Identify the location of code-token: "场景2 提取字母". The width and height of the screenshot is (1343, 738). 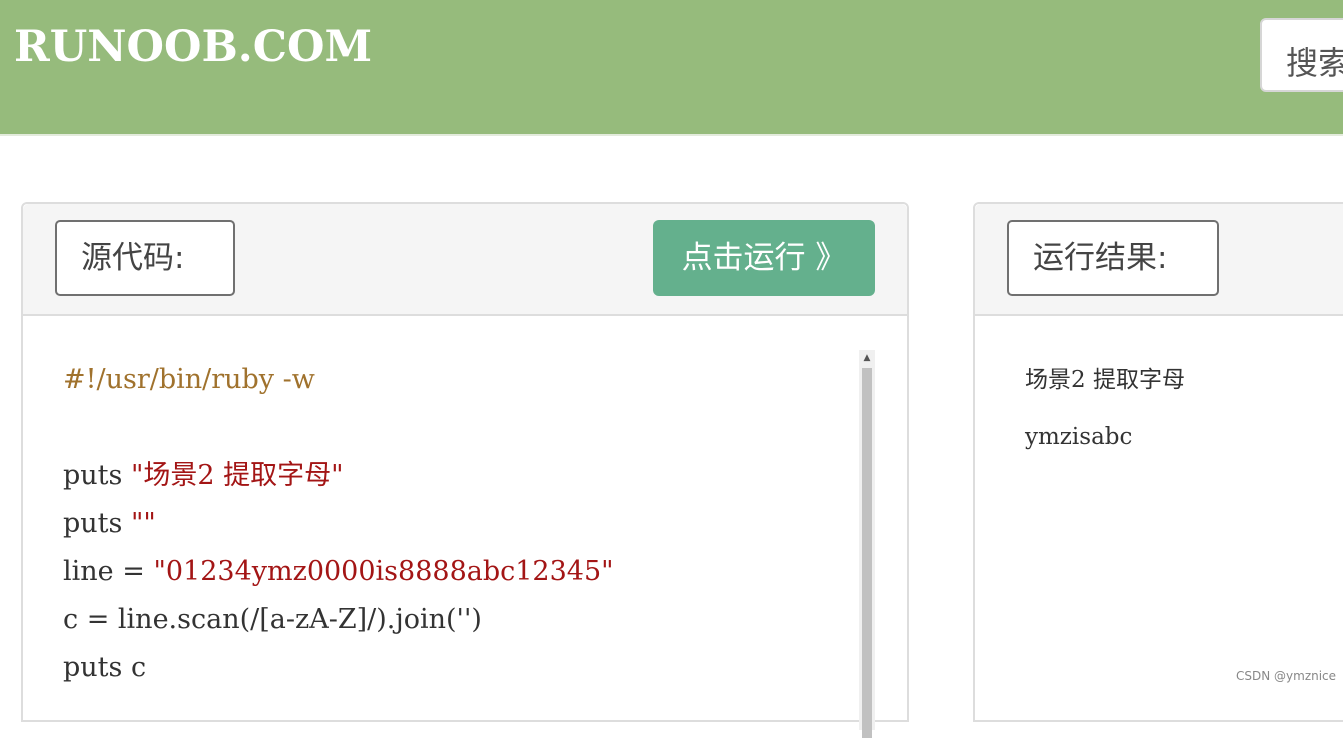
(237, 475).